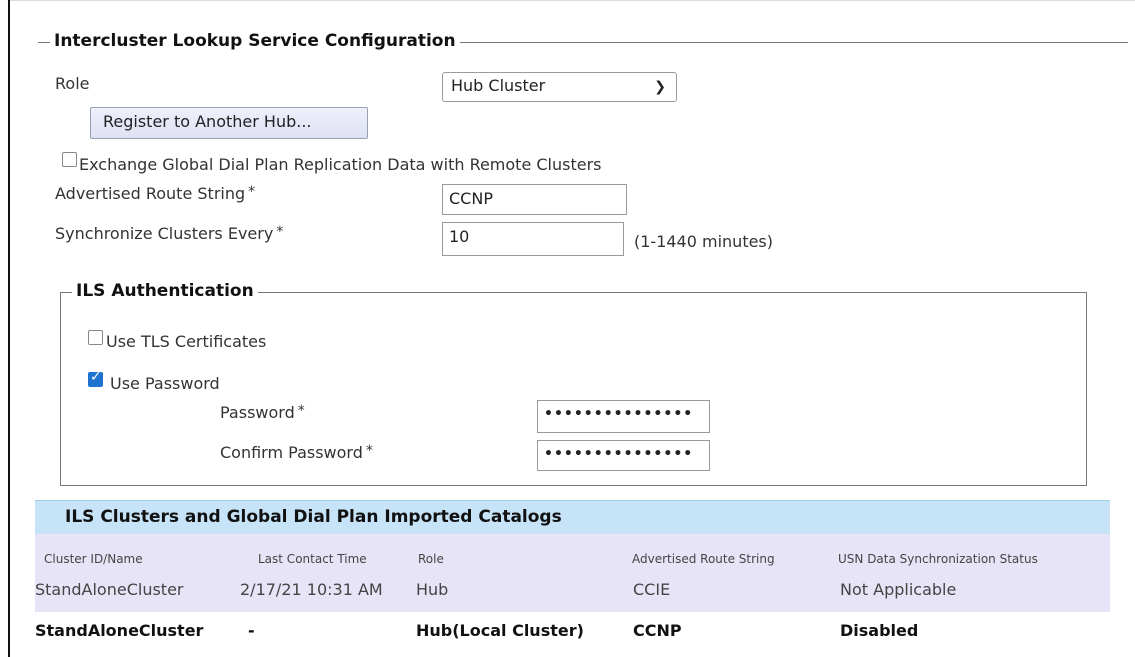 The image size is (1135, 657). I want to click on table-row-1-cluster: StandAloneCluster, so click(109, 589).